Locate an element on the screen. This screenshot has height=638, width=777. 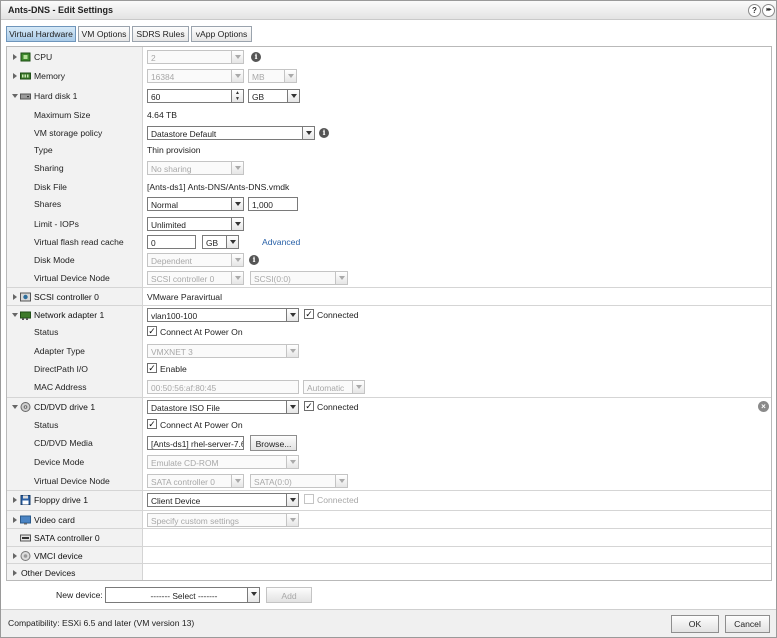
memory-icon is located at coordinates (25, 76).